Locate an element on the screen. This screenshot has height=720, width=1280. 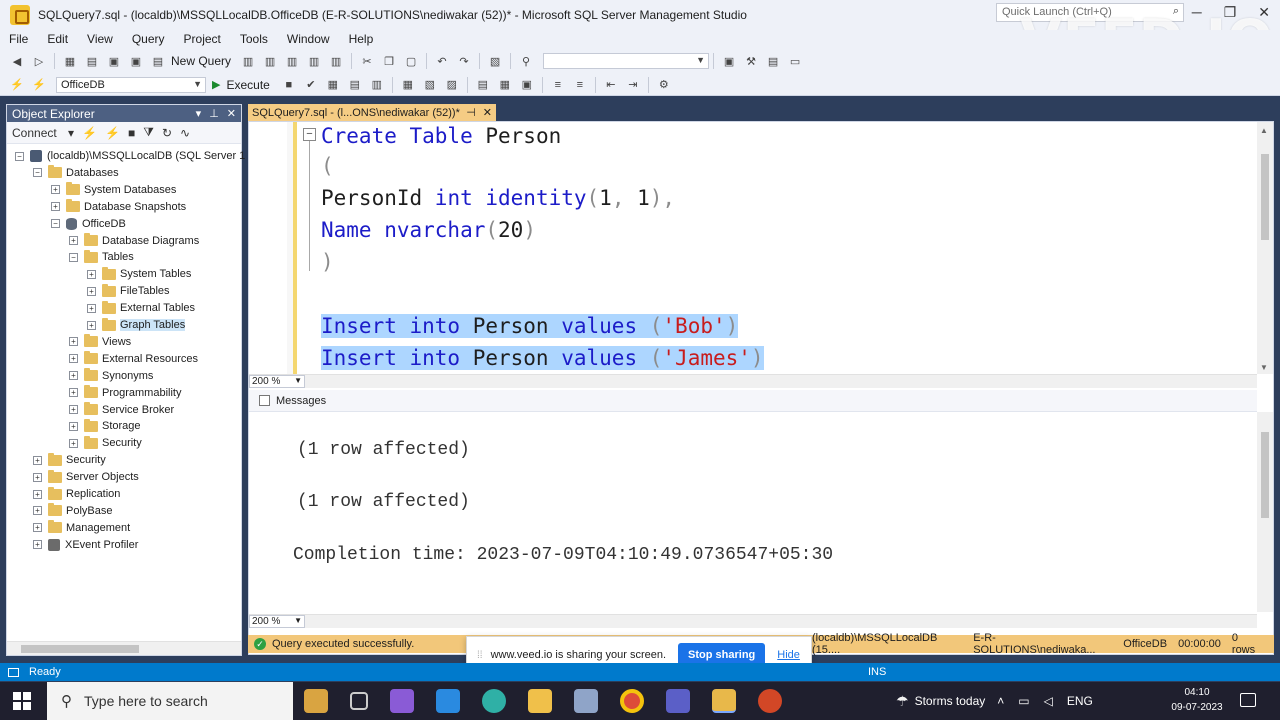
tree-node: + FileTables is located at coordinates (128, 291).